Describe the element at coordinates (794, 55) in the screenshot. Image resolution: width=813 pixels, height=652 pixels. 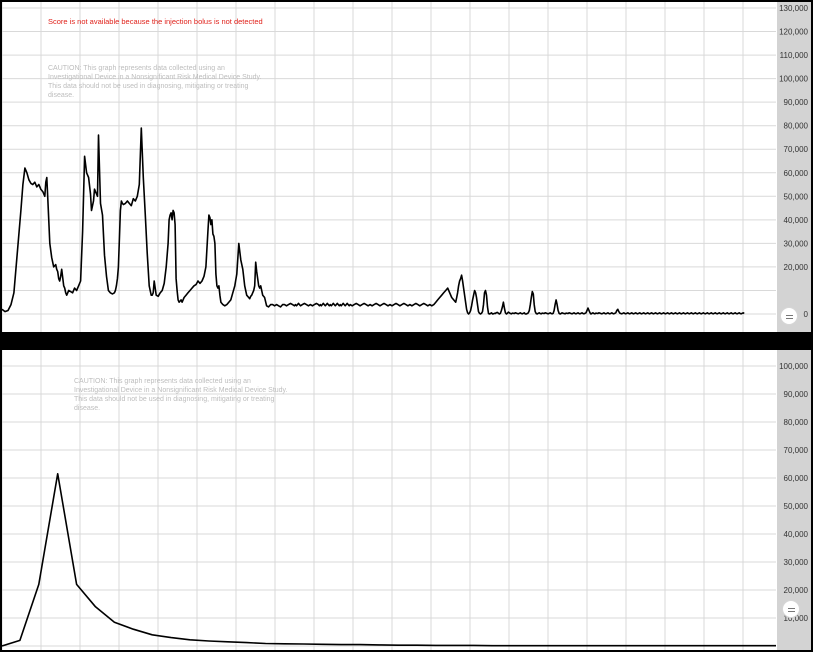
I see `y-tick-label: 110,000` at that location.